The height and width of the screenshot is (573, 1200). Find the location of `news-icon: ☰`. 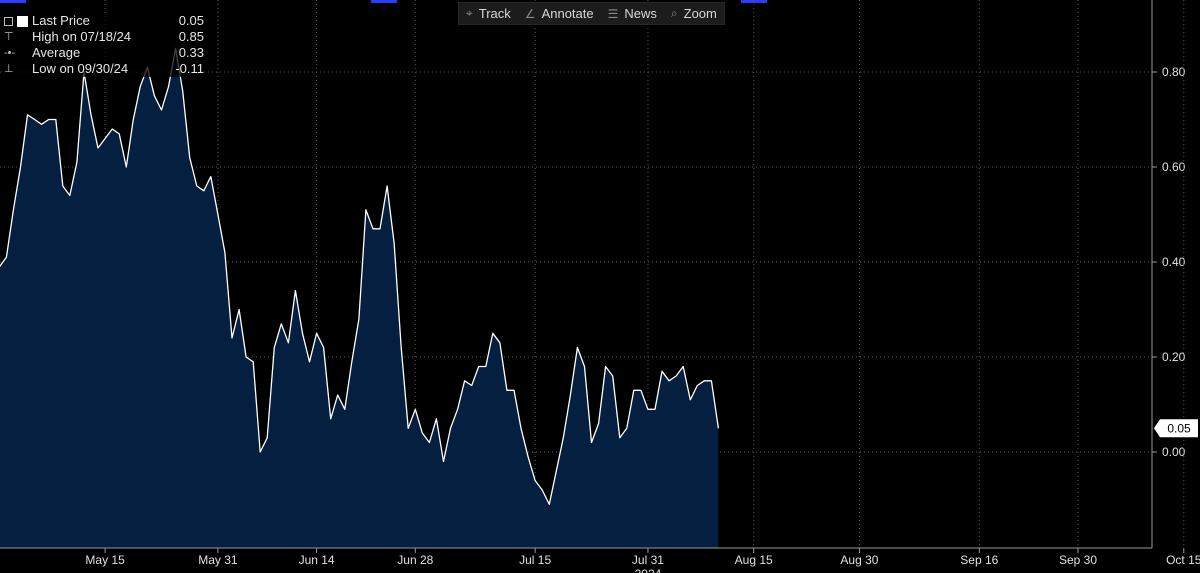

news-icon: ☰ is located at coordinates (613, 13).